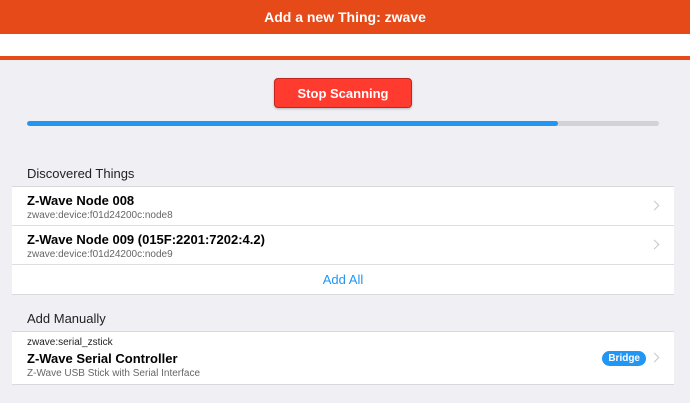 Image resolution: width=690 pixels, height=403 pixels. What do you see at coordinates (70, 342) in the screenshot?
I see `item-thing-type: zwave:serial_zstick` at bounding box center [70, 342].